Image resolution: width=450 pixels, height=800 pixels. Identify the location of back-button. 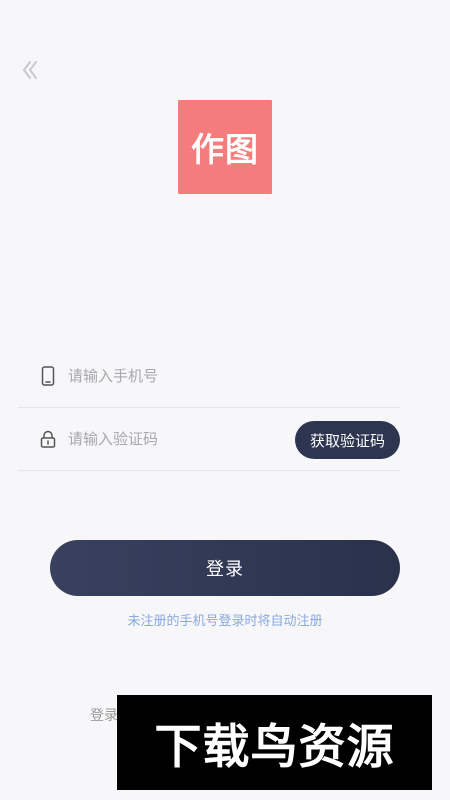
(30, 70).